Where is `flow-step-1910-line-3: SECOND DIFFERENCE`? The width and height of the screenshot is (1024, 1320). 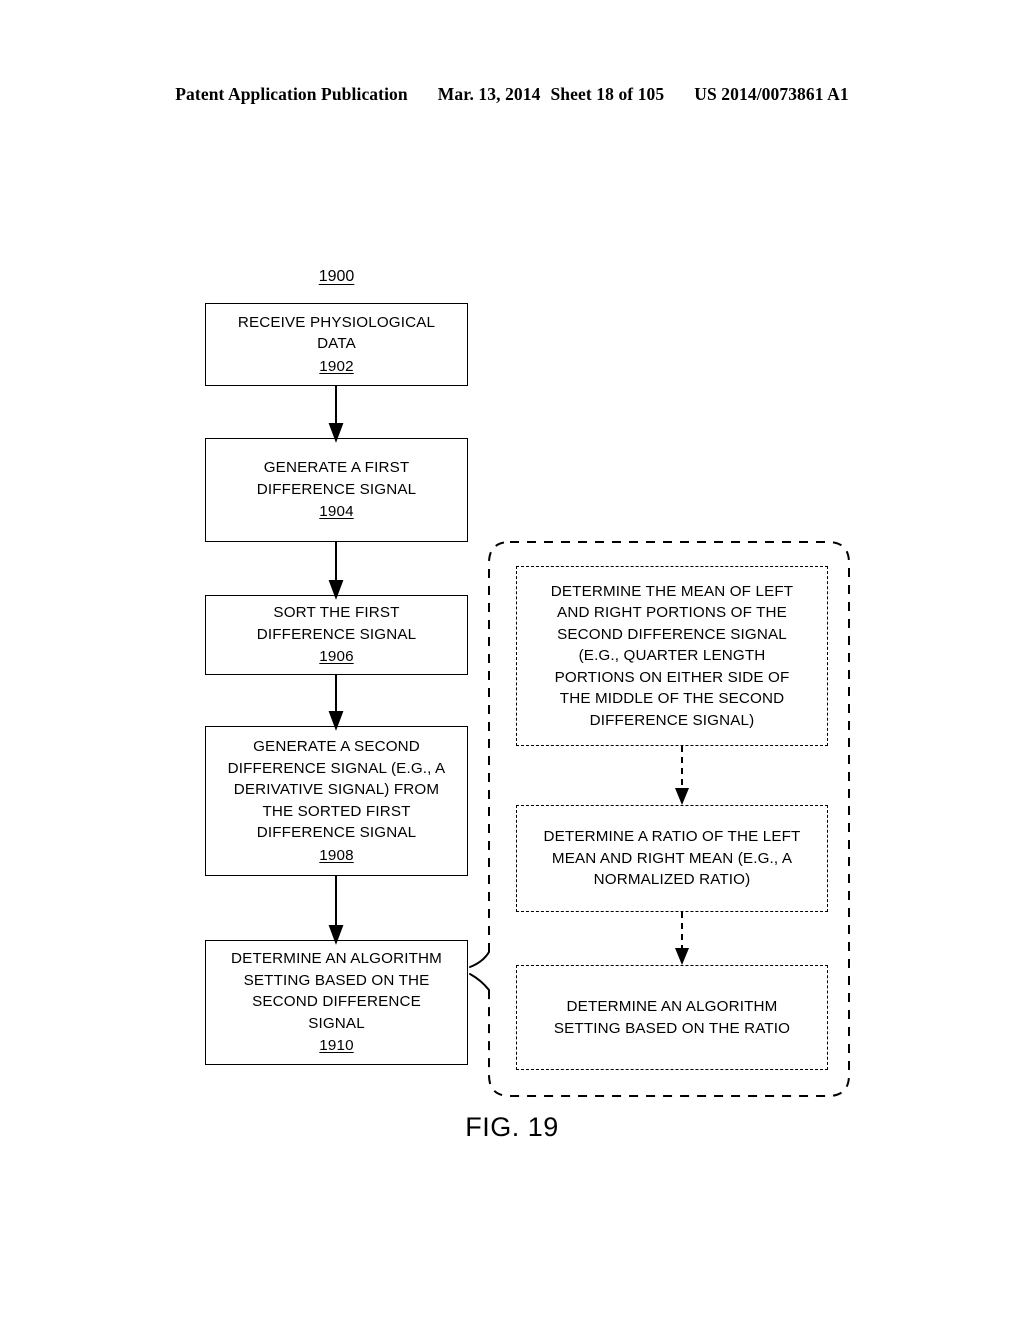
flow-step-1910-line-3: SECOND DIFFERENCE is located at coordinates (336, 1002).